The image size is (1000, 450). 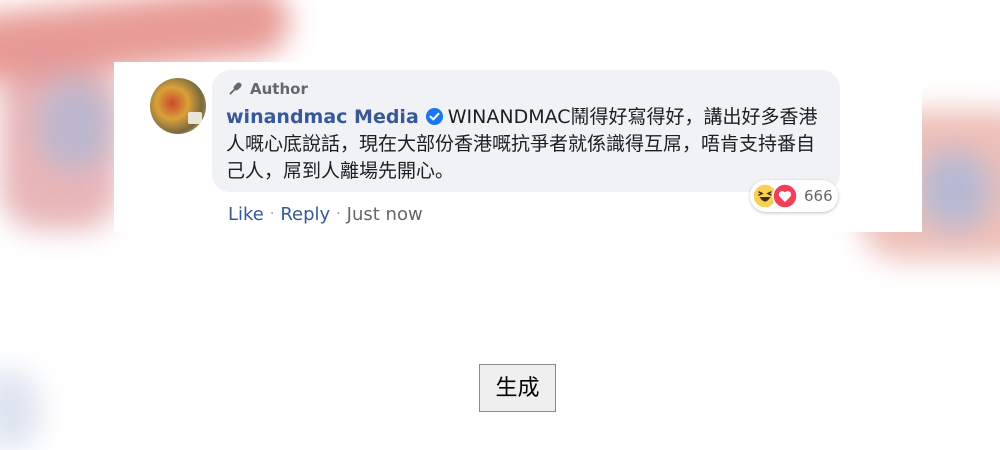 I want to click on reply-link: Reply, so click(x=305, y=214).